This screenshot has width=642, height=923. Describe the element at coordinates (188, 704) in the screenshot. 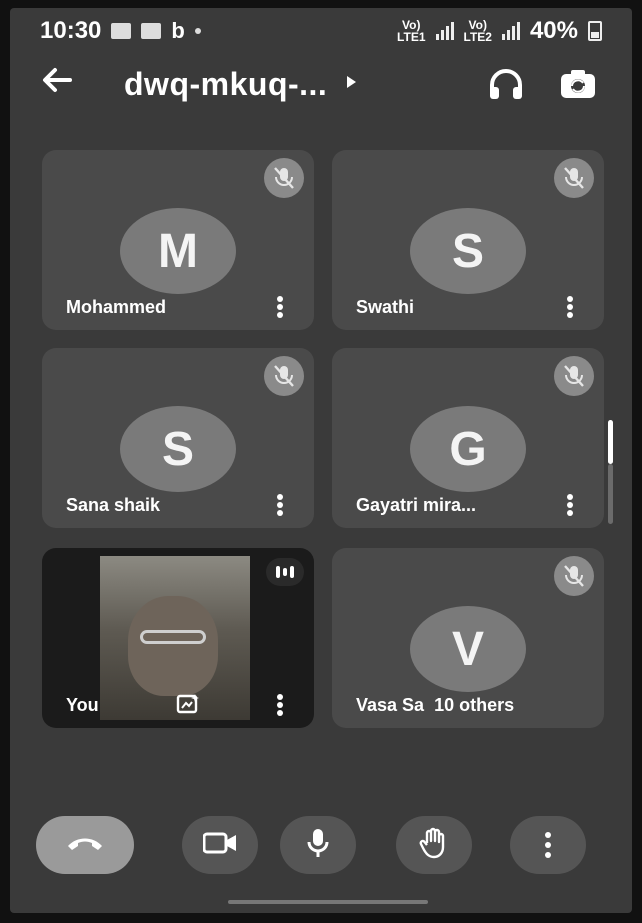

I see `effects-icon` at that location.